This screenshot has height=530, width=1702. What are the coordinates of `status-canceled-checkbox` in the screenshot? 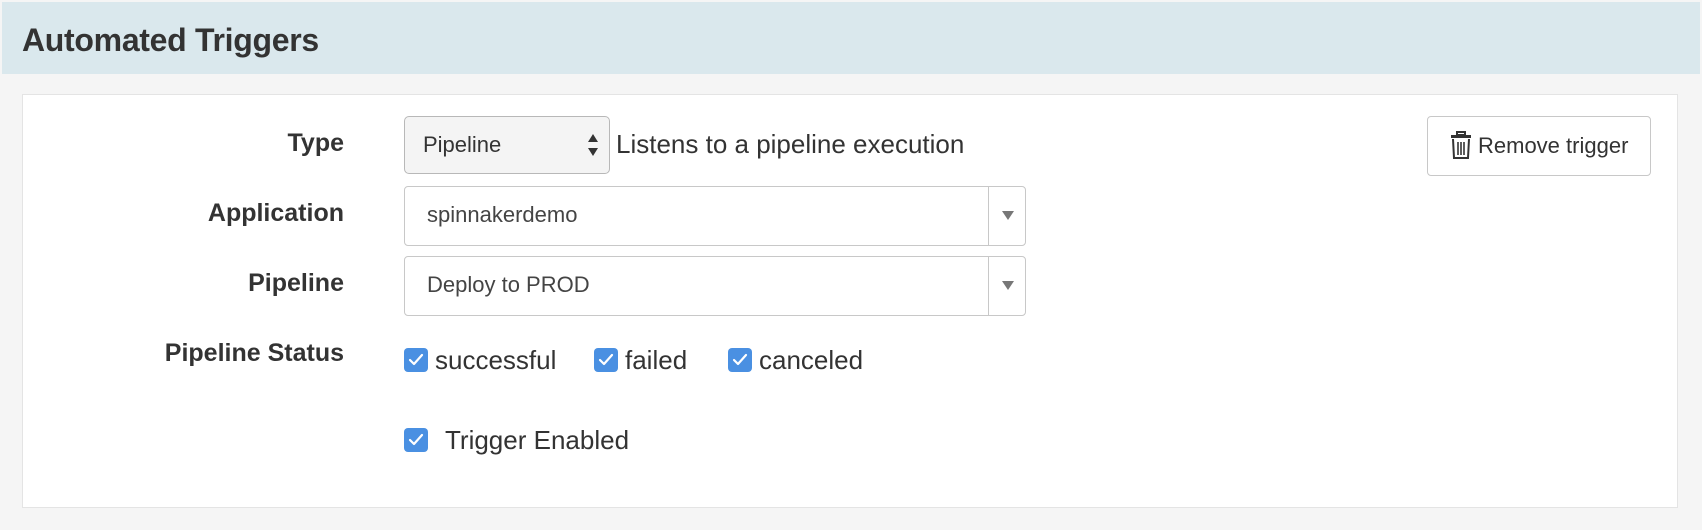 It's located at (740, 360).